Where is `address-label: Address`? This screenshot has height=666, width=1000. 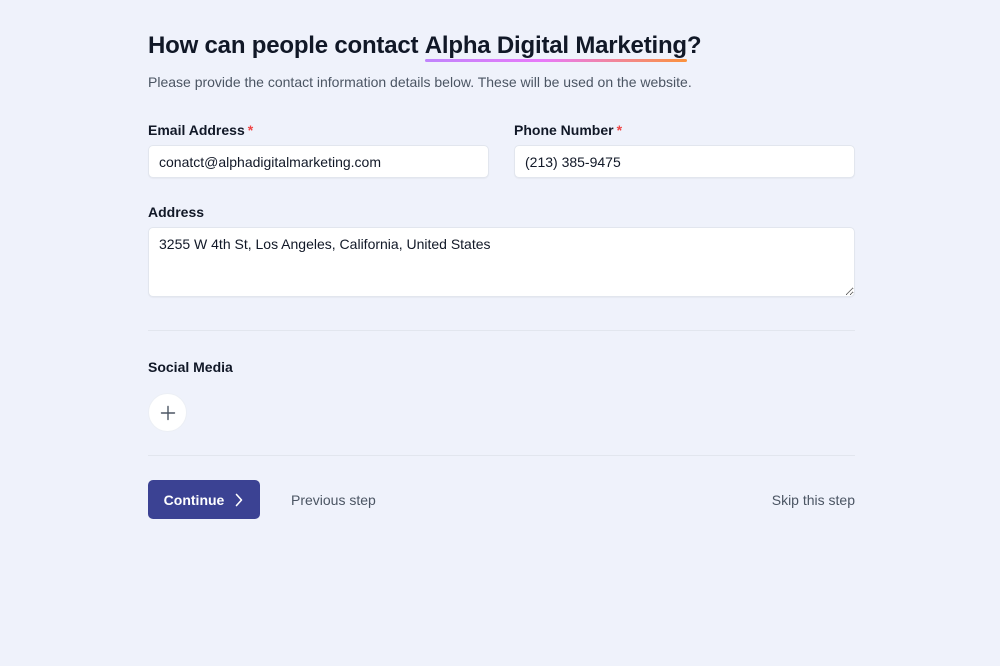
address-label: Address is located at coordinates (176, 212).